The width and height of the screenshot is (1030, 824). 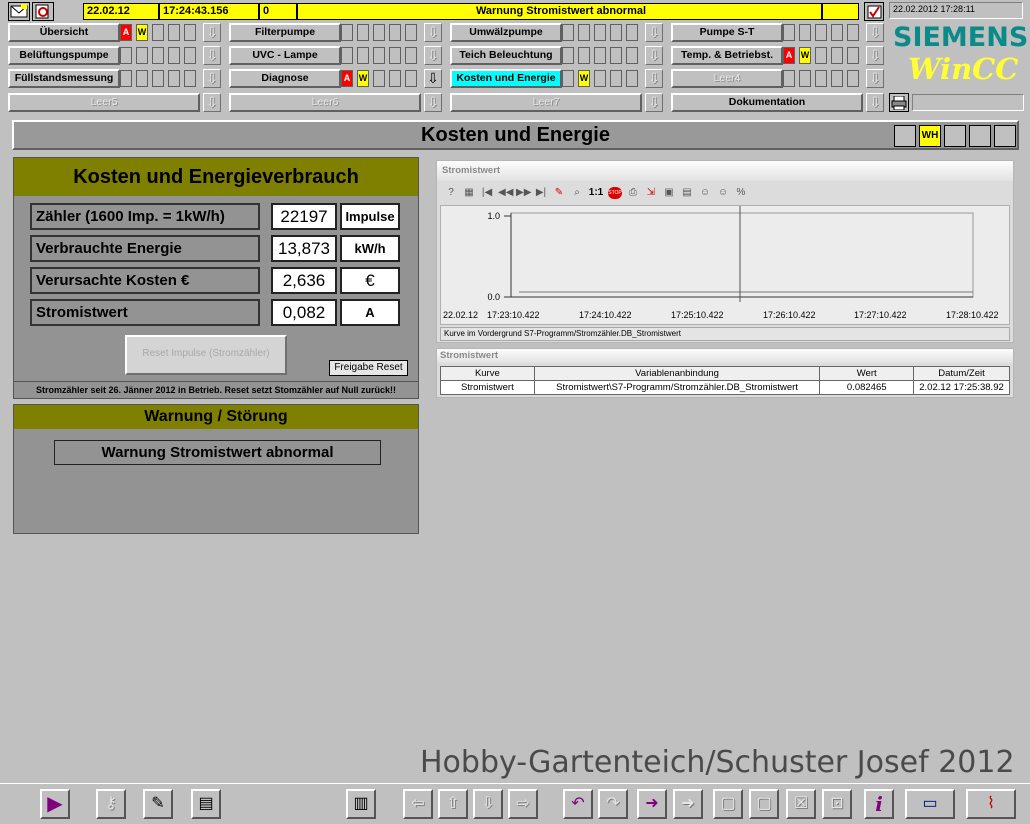 What do you see at coordinates (285, 55) in the screenshot?
I see `nav-uvc-lampe: UVC - Lampe` at bounding box center [285, 55].